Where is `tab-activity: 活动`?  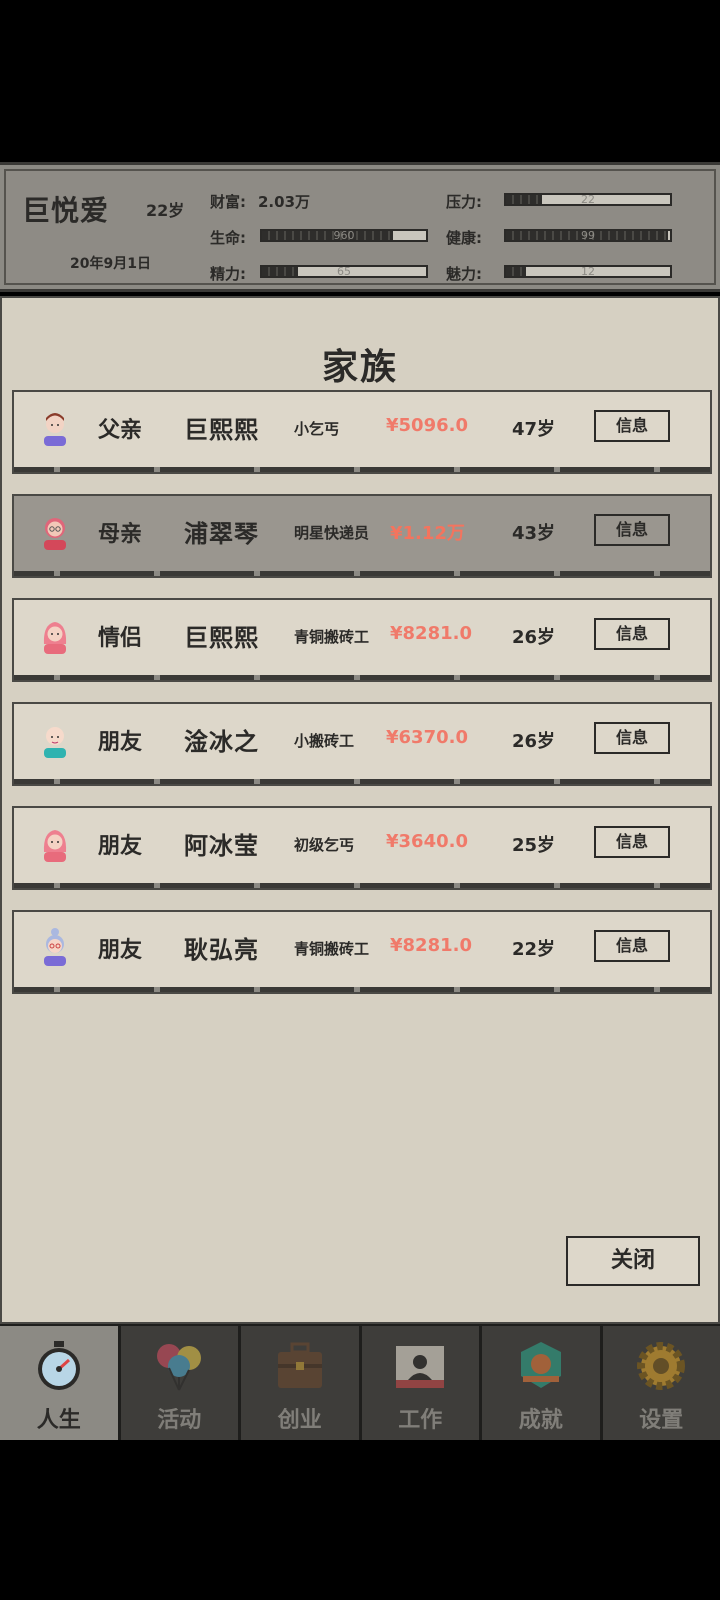 tab-activity: 活动 is located at coordinates (180, 1383).